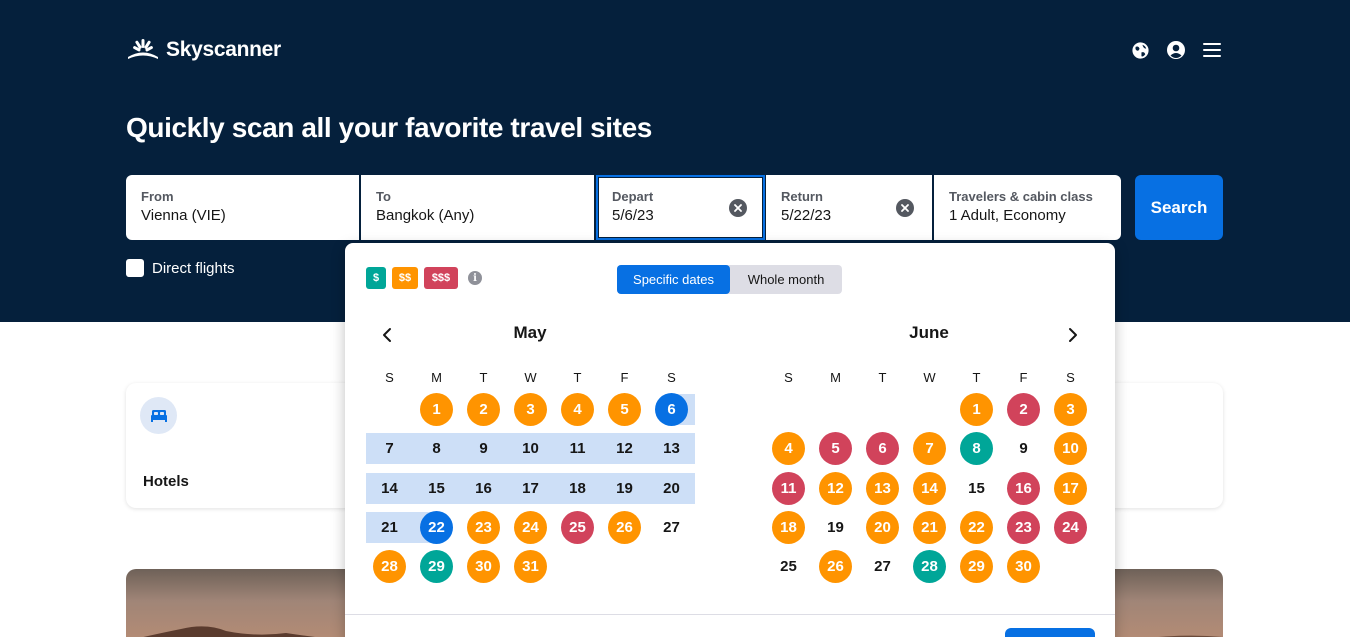 The image size is (1350, 637). Describe the element at coordinates (242, 215) in the screenshot. I see `from-value: Vienna (VIE)` at that location.